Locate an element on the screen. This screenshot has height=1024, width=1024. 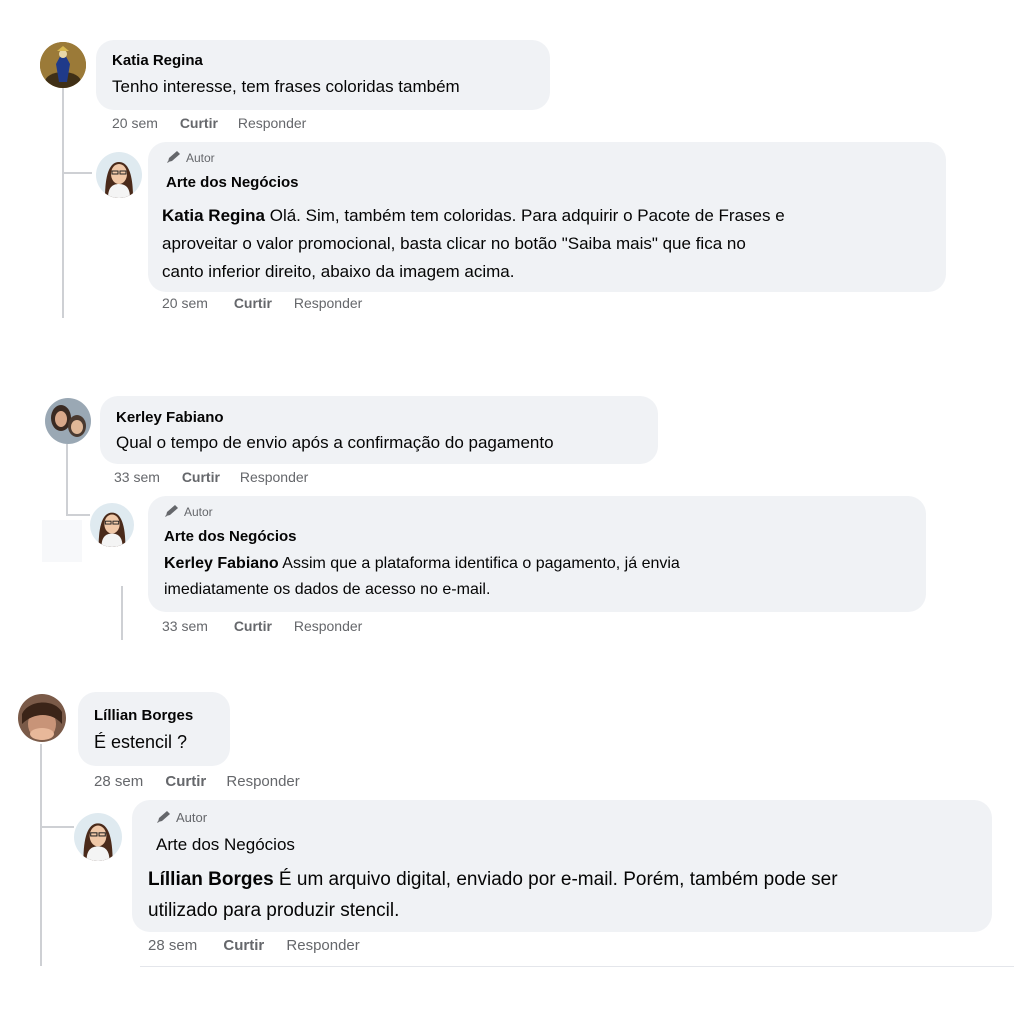
comment-actions: 33 sem Curtir Responder is located at coordinates (211, 477).